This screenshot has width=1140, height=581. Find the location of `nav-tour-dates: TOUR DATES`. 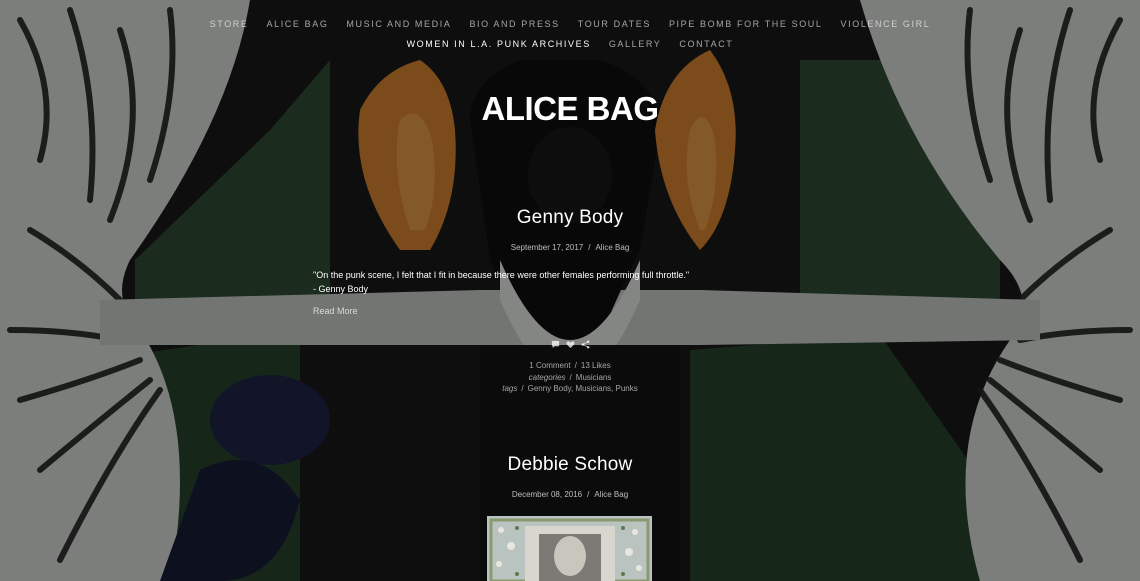

nav-tour-dates: TOUR DATES is located at coordinates (614, 24).